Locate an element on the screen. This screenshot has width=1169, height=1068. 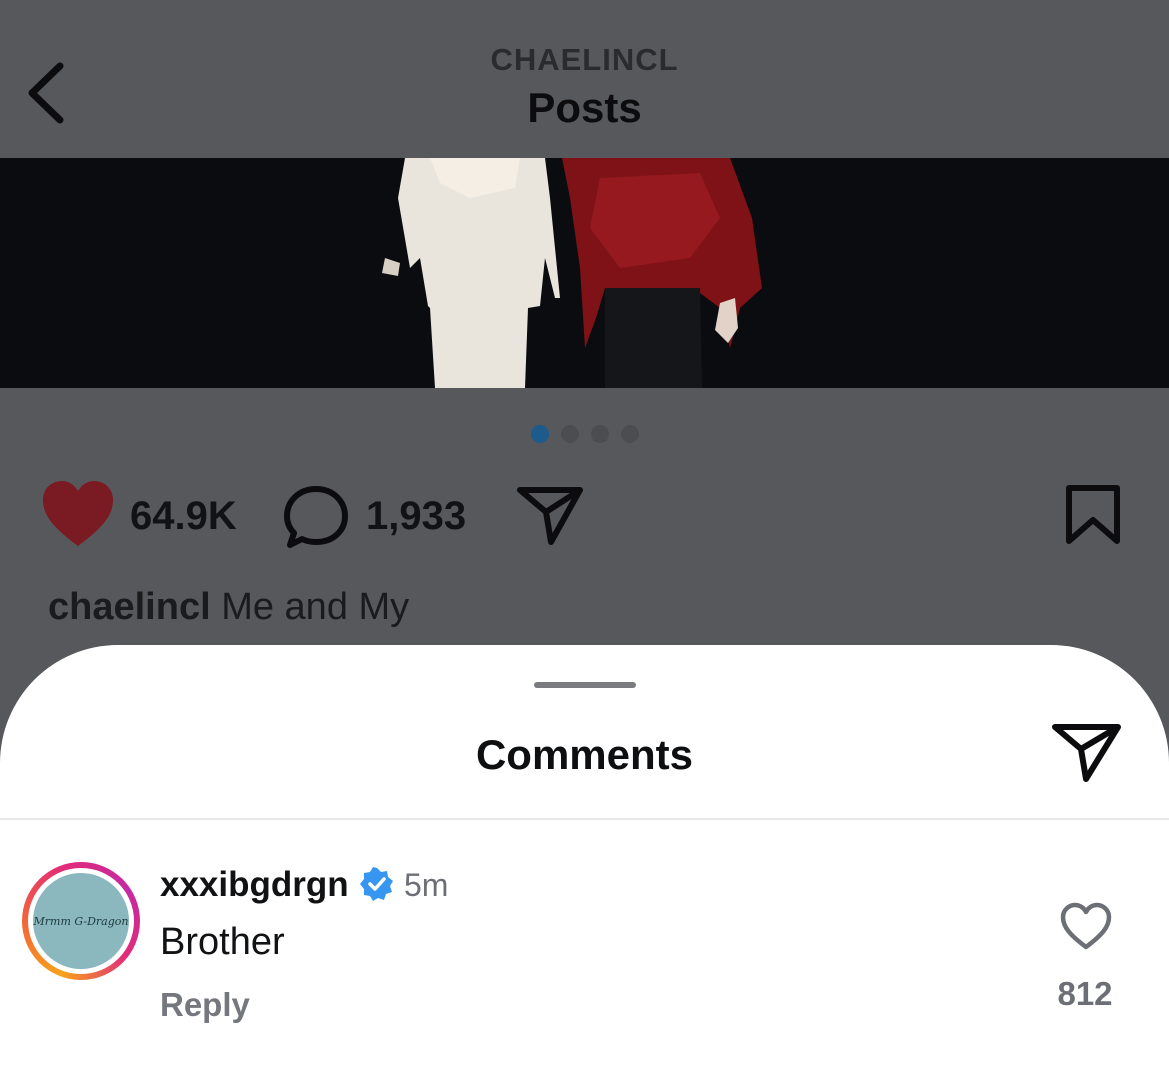
divider is located at coordinates (584, 819).